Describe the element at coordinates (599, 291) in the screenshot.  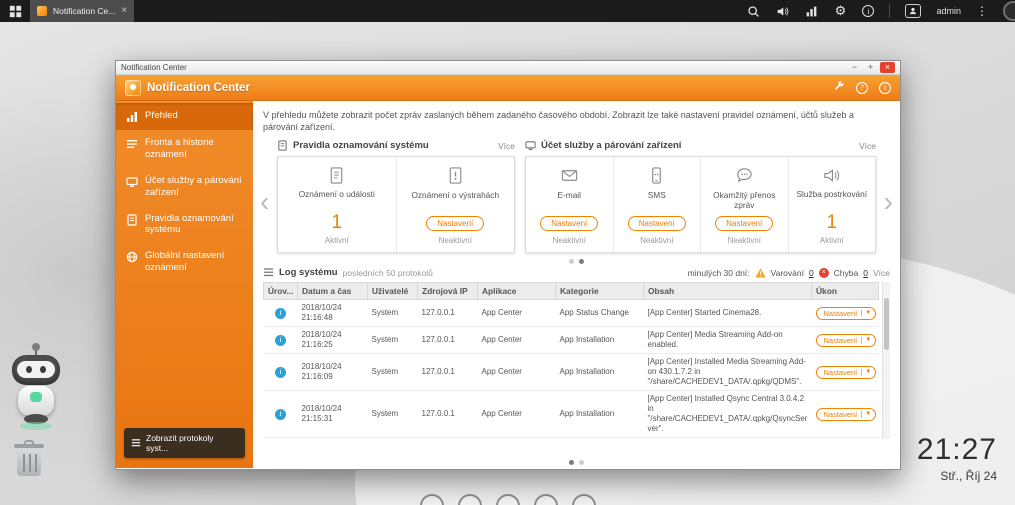
I see `col-category: Kategorie` at that location.